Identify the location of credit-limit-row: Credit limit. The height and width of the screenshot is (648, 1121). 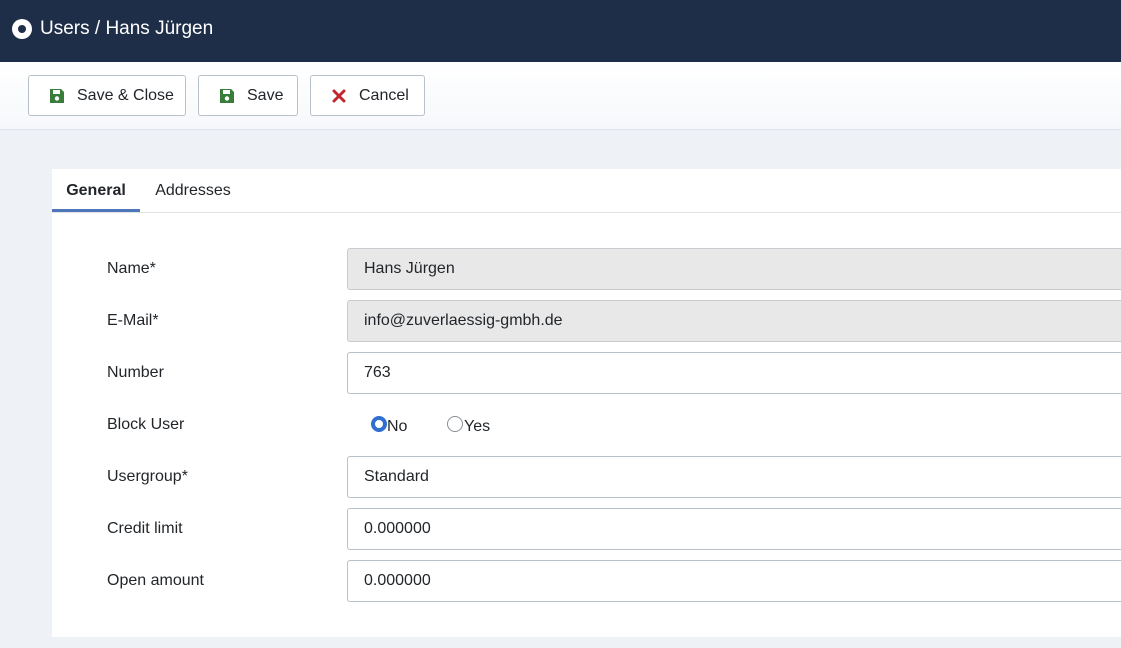
(586, 529).